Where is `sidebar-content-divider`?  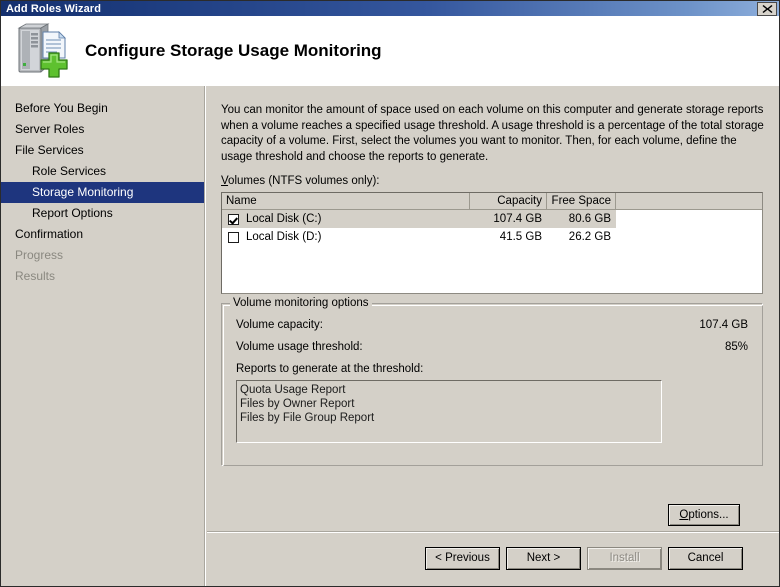
sidebar-content-divider is located at coordinates (205, 336).